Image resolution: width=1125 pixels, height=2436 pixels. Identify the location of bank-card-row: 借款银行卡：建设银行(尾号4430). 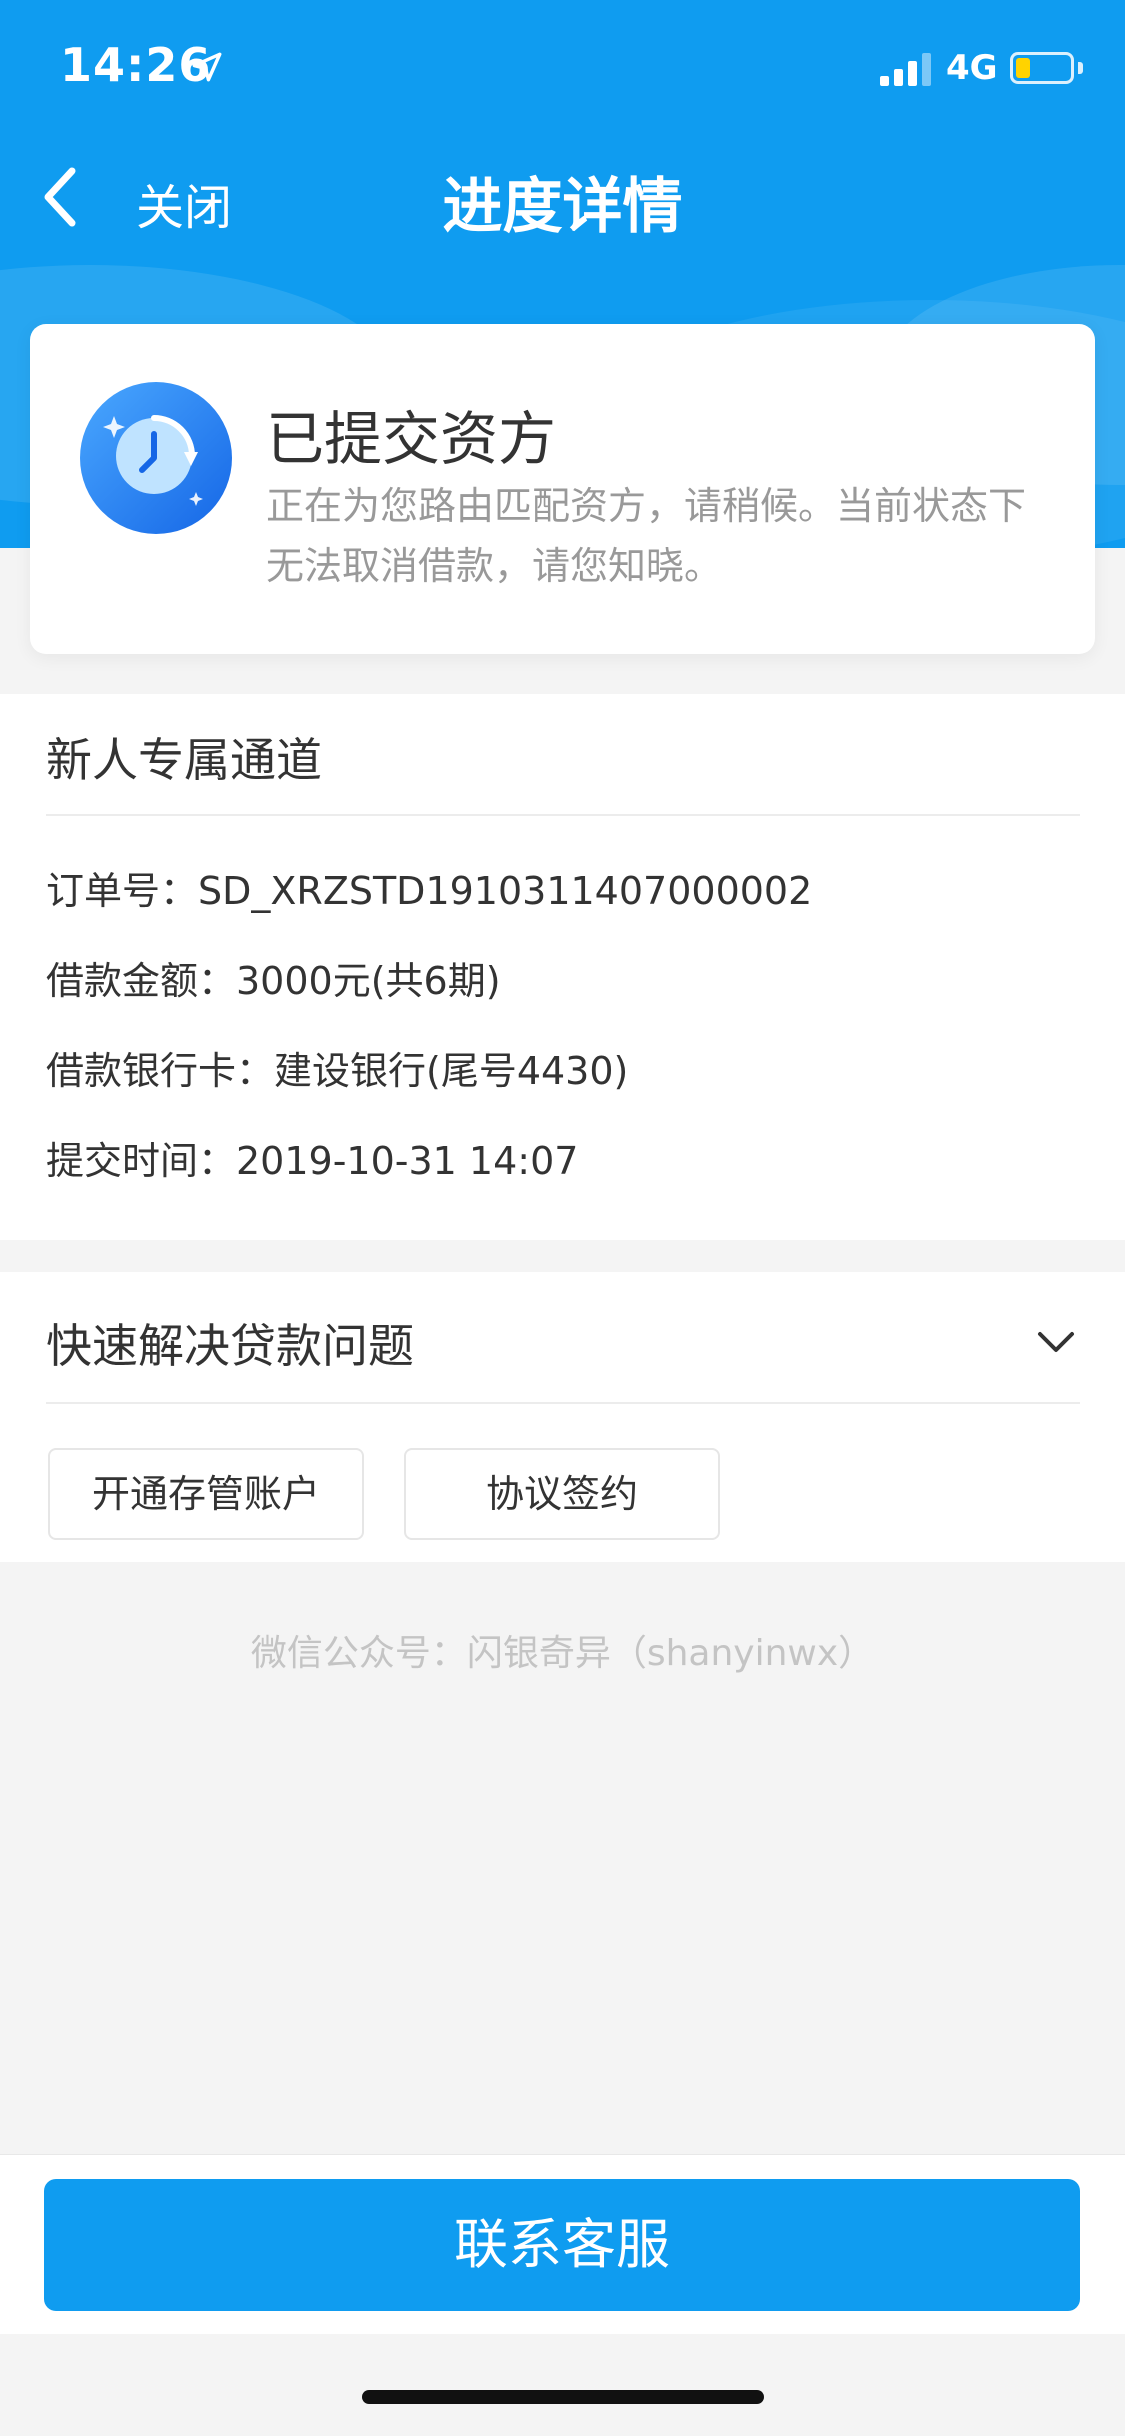
(337, 1071).